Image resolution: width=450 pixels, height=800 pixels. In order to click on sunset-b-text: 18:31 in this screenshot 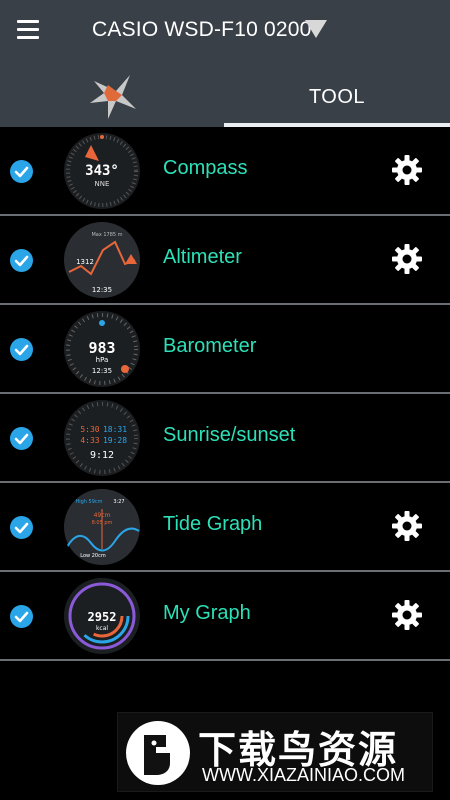, I will do `click(115, 429)`.